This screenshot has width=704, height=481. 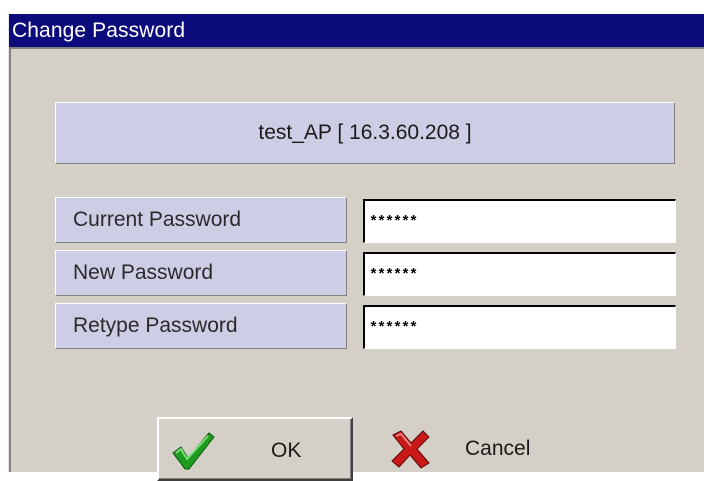 What do you see at coordinates (201, 273) in the screenshot?
I see `new-password-label: New Password` at bounding box center [201, 273].